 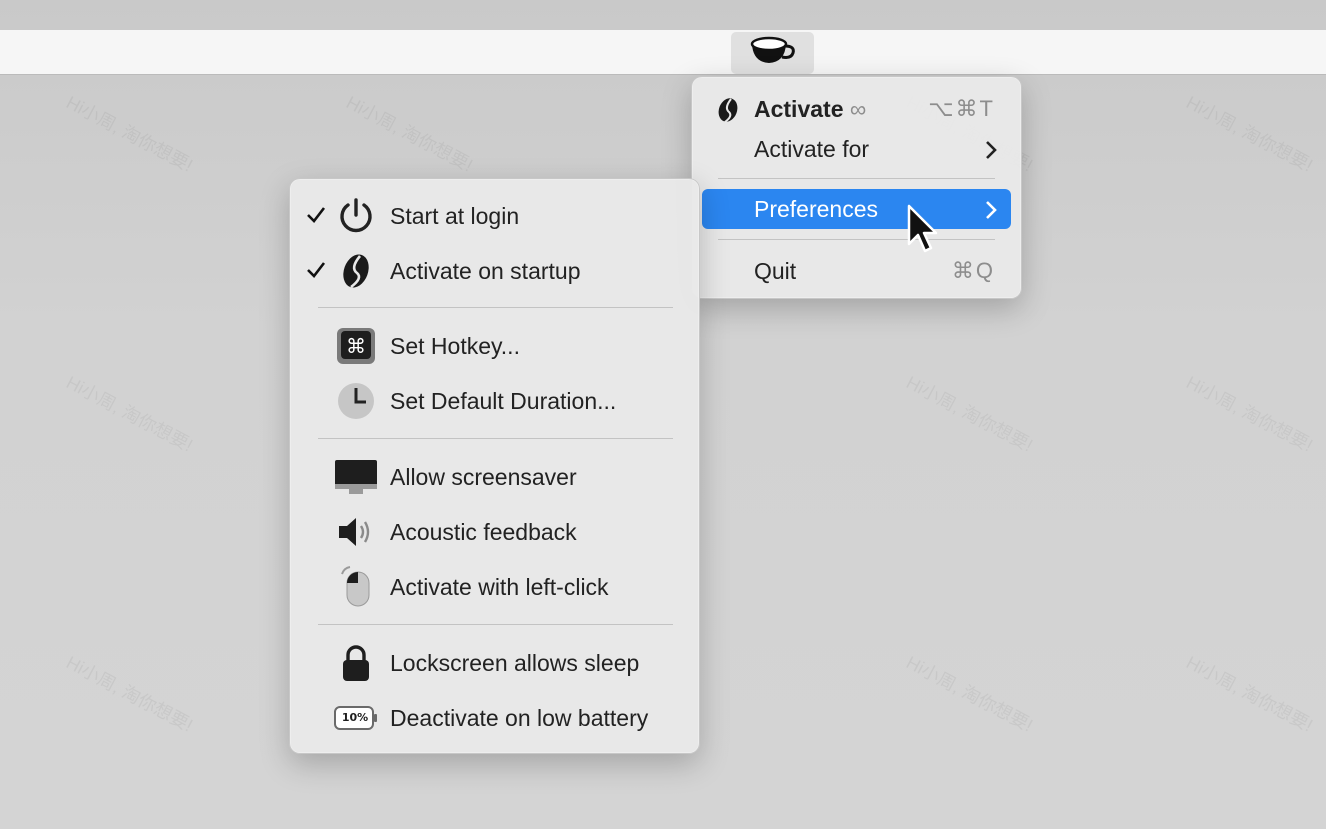 What do you see at coordinates (356, 663) in the screenshot?
I see `lock-icon` at bounding box center [356, 663].